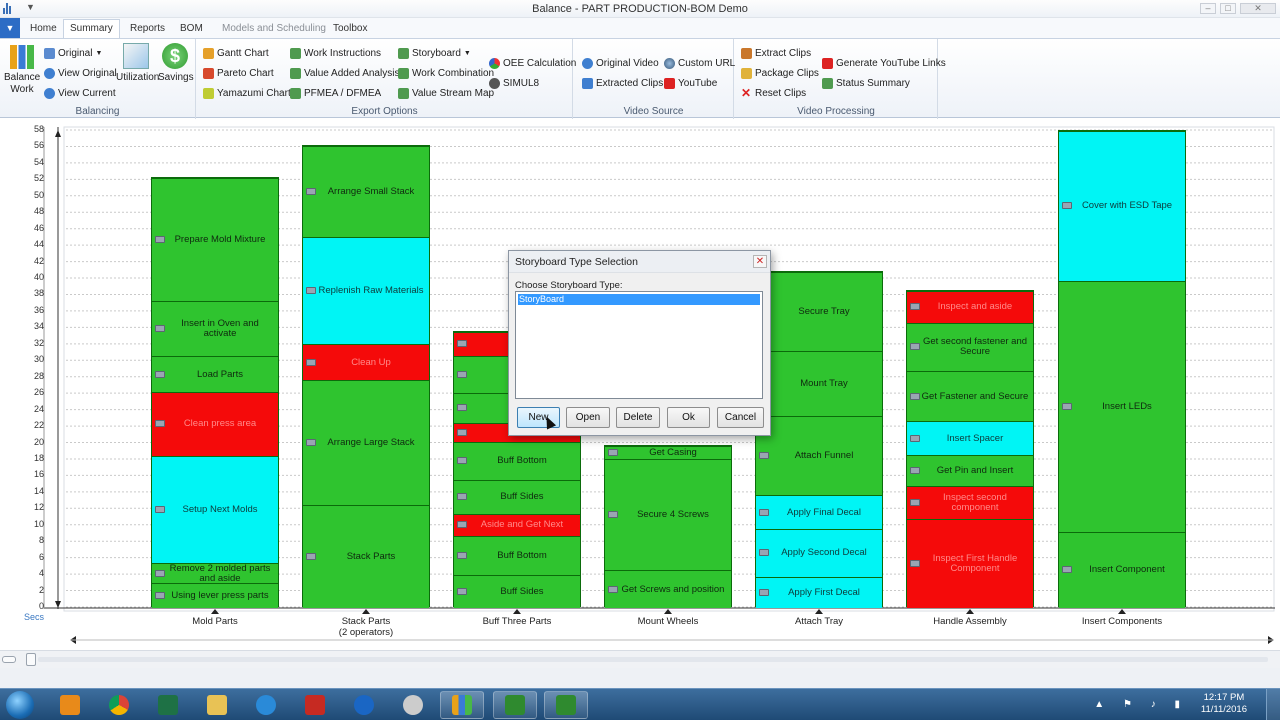  Describe the element at coordinates (335, 93) in the screenshot. I see `pfmea-button: PFMEA / DFMEA` at that location.